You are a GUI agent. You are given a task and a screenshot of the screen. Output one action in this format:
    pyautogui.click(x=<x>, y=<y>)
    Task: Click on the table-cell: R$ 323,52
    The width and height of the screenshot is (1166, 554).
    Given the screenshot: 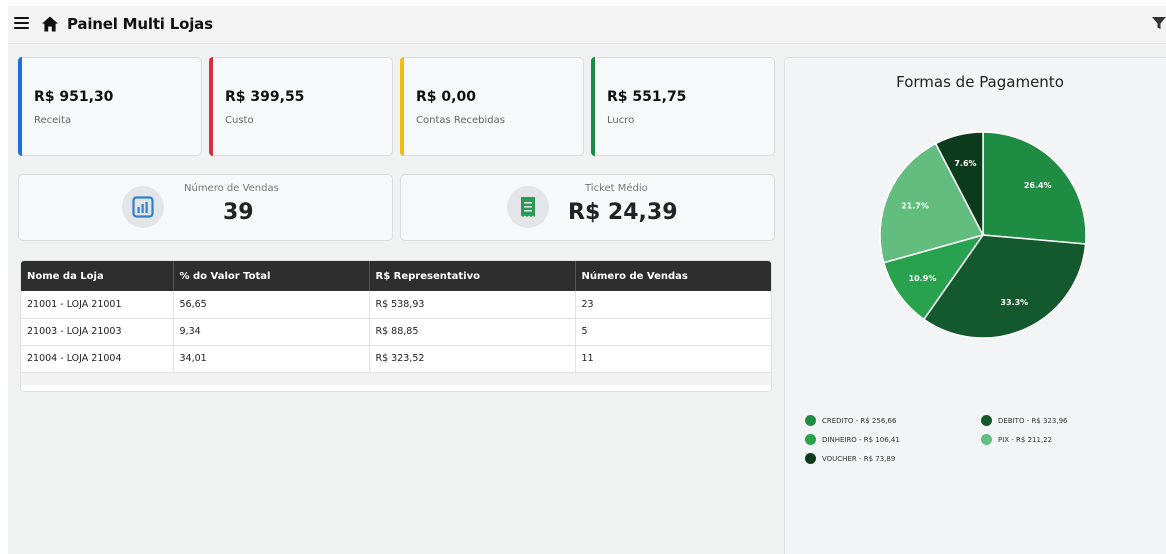 What is the action you would take?
    pyautogui.click(x=472, y=359)
    